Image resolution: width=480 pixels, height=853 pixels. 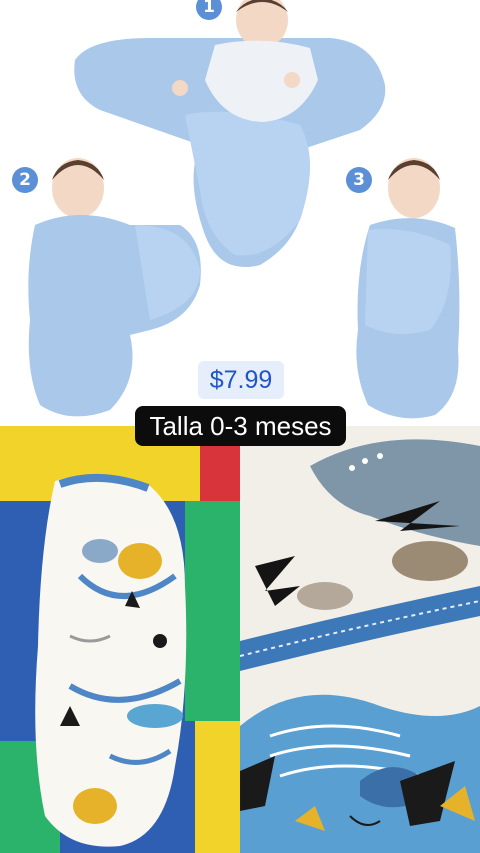 What do you see at coordinates (25, 180) in the screenshot?
I see `step-number-badge: 2` at bounding box center [25, 180].